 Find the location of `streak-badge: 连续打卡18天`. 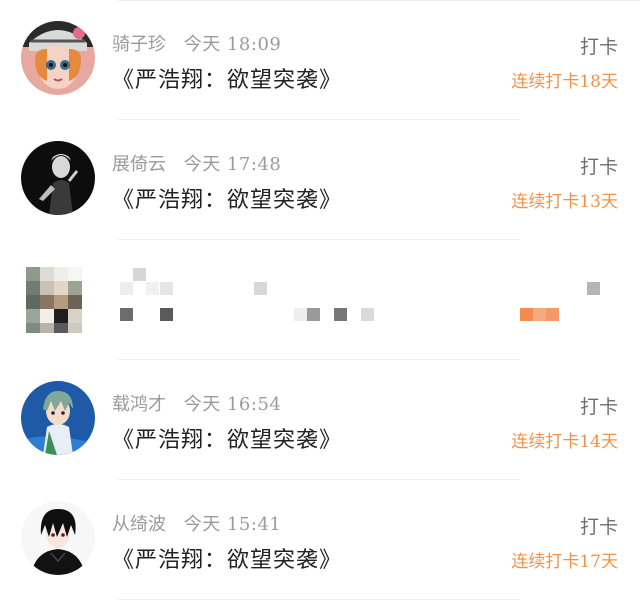

streak-badge: 连续打卡18天 is located at coordinates (564, 82).